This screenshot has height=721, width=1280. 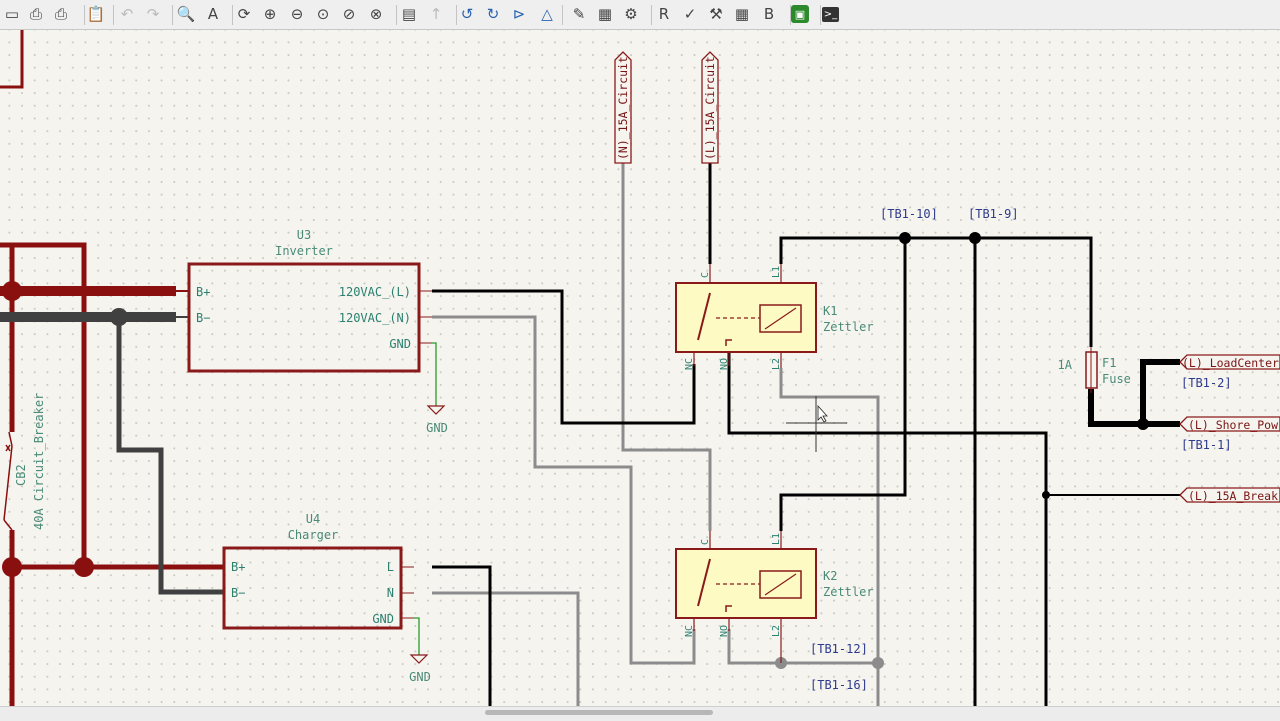 I want to click on horizontal-scrollbar, so click(x=599, y=712).